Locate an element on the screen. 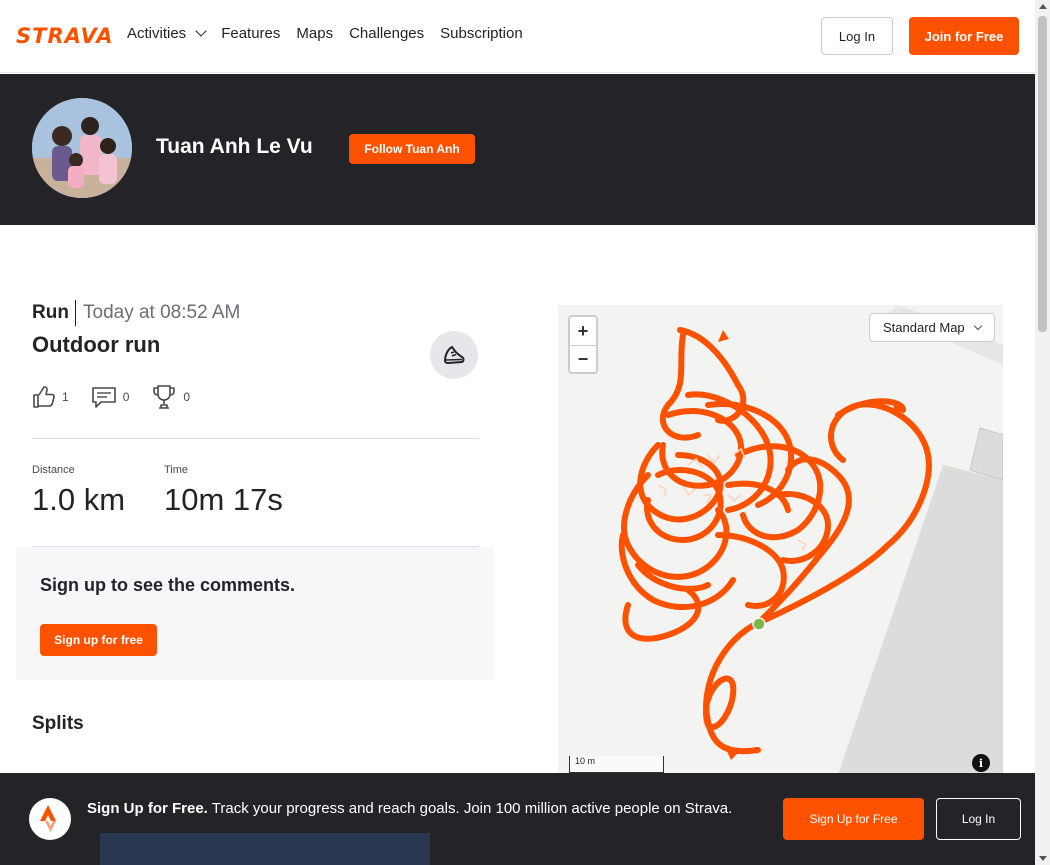  map-scale: 10 m is located at coordinates (616, 764).